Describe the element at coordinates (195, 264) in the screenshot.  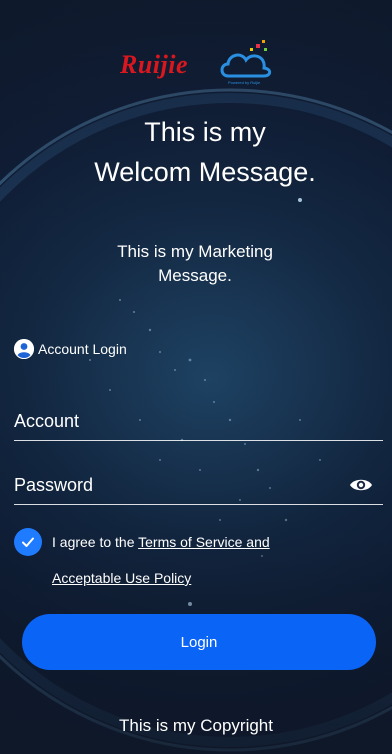
I see `marketing-message: This is my Marketing Message.` at that location.